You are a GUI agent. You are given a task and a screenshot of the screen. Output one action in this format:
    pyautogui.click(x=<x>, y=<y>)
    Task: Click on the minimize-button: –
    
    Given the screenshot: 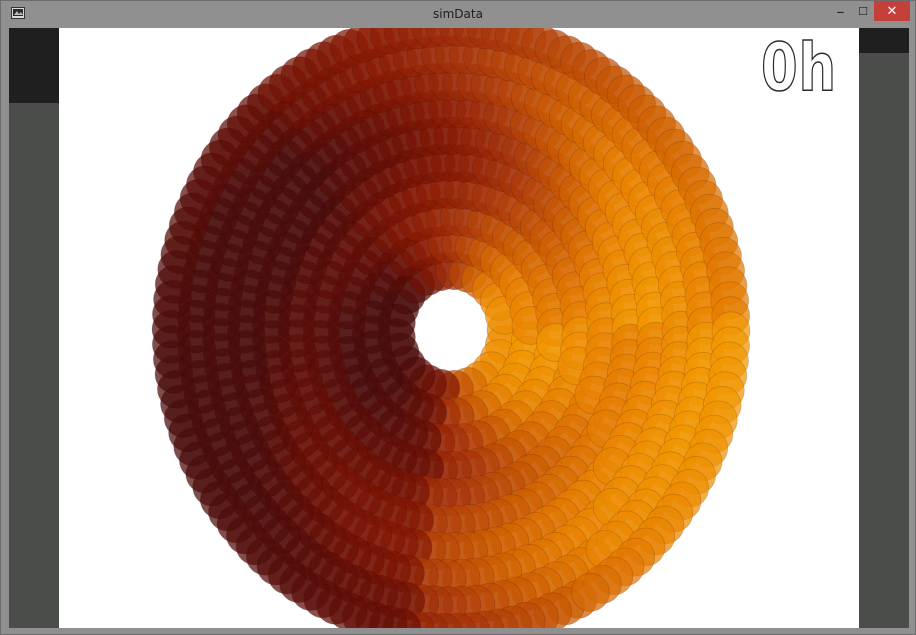 What is the action you would take?
    pyautogui.click(x=840, y=11)
    